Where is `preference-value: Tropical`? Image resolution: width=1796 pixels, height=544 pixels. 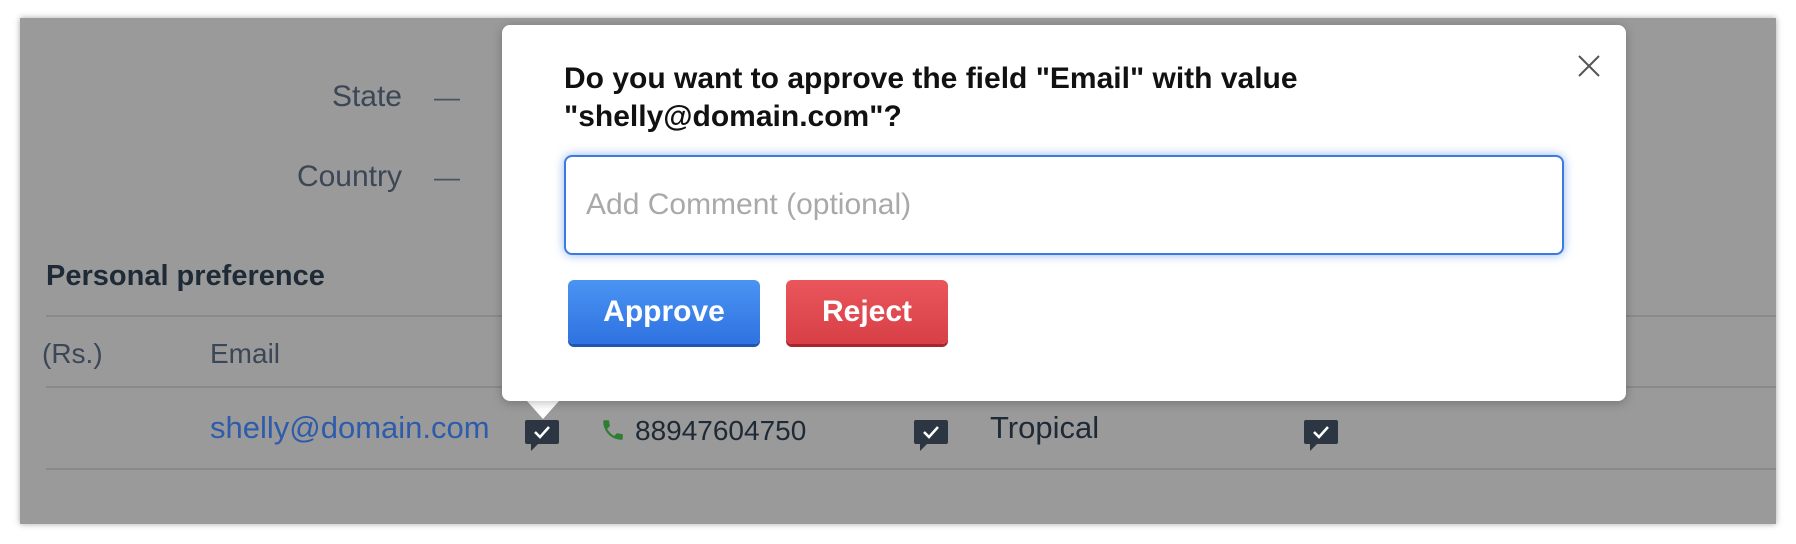 preference-value: Tropical is located at coordinates (1045, 427).